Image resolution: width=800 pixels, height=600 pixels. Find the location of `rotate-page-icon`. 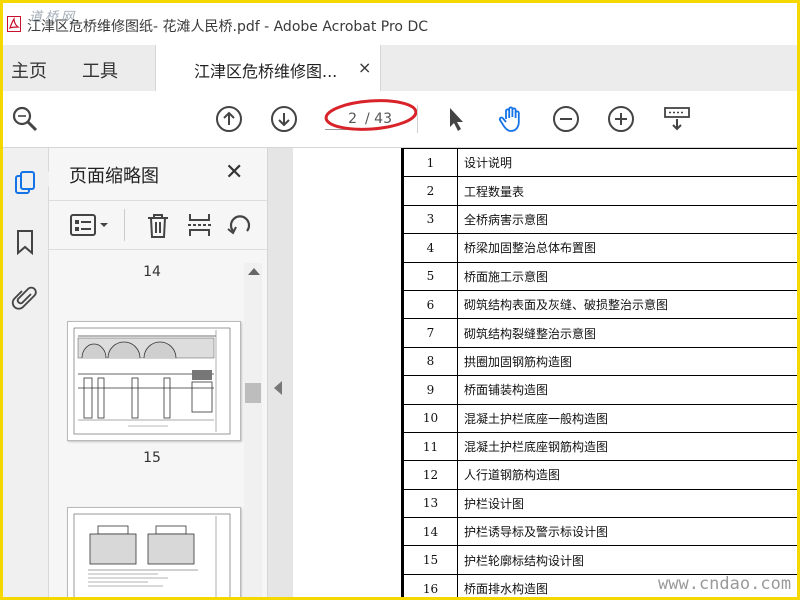

rotate-page-icon is located at coordinates (240, 225).